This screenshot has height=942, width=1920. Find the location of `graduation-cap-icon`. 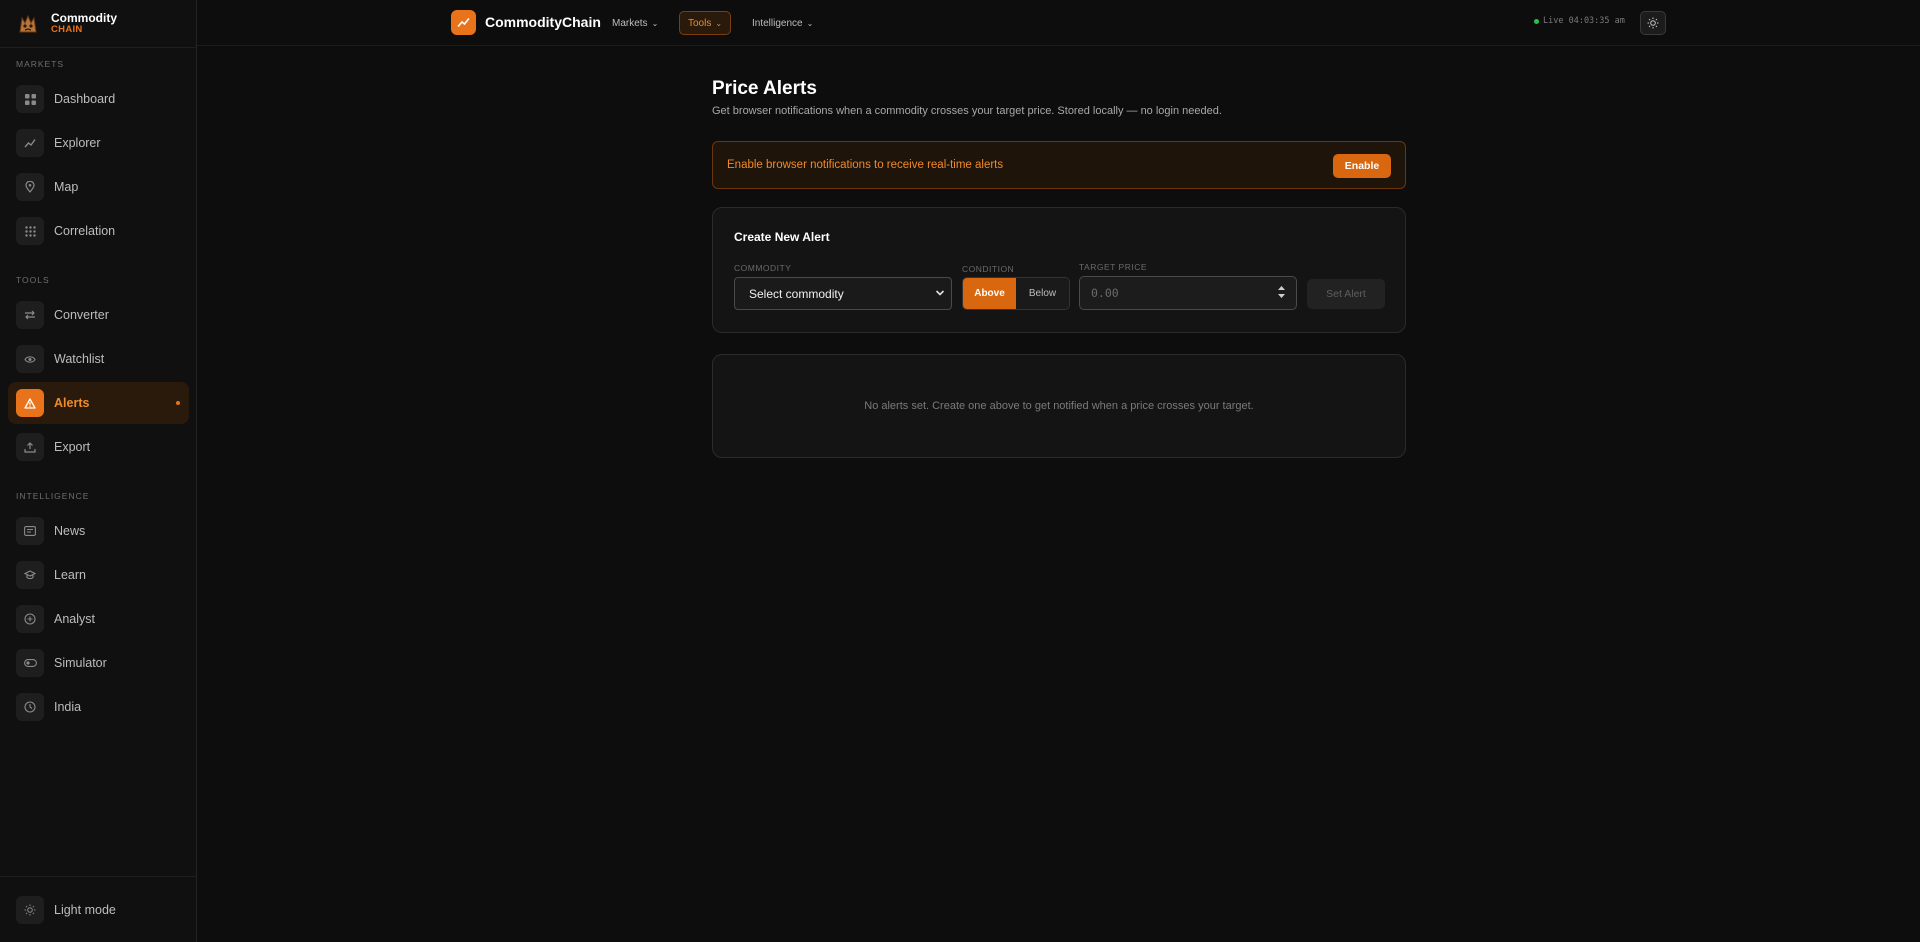

graduation-cap-icon is located at coordinates (30, 575).